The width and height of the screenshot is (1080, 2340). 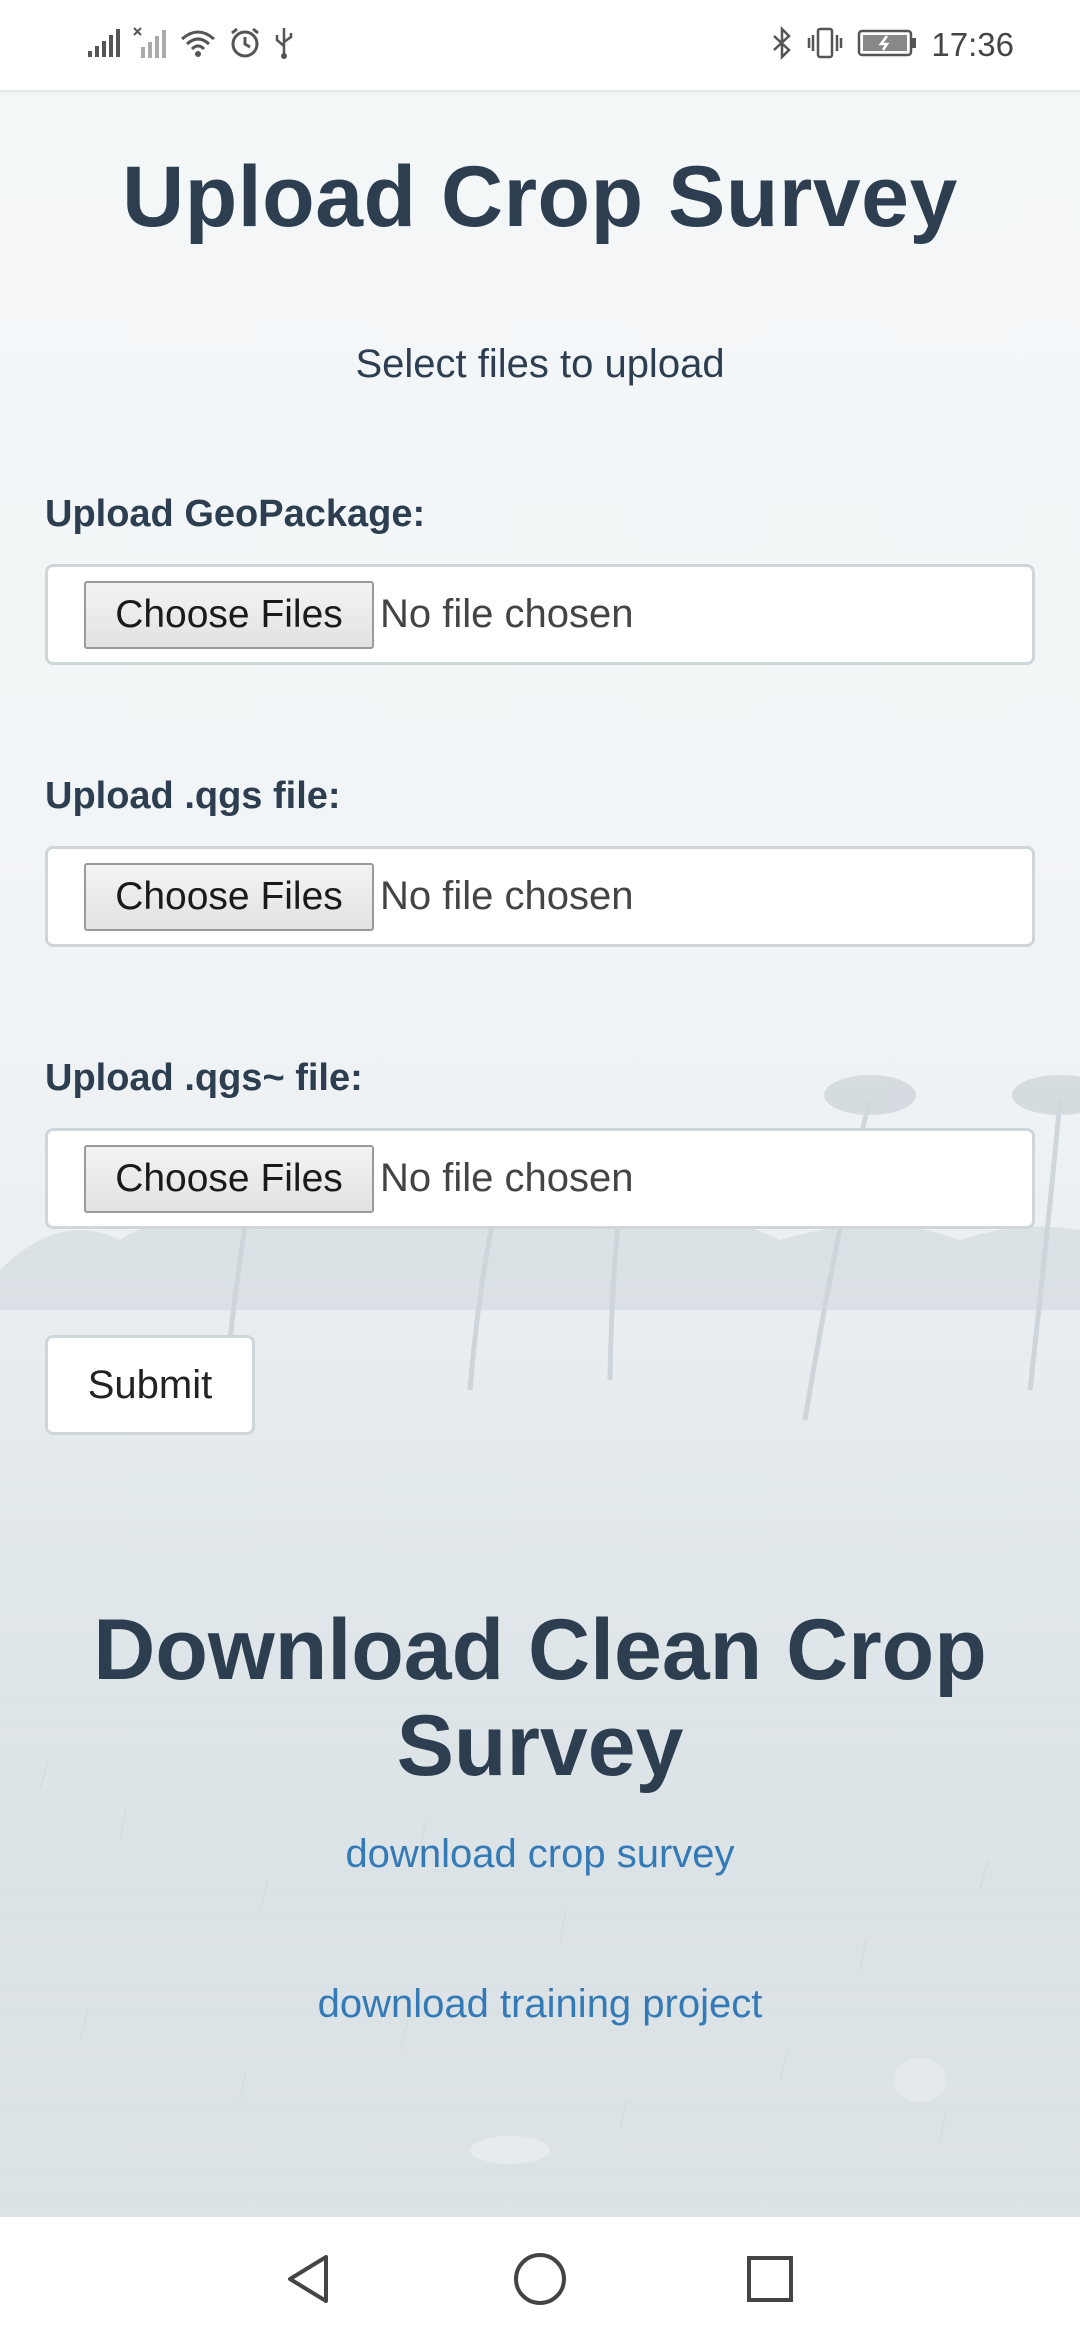 I want to click on download-section-title: Download Clean Crop Survey, so click(x=540, y=1698).